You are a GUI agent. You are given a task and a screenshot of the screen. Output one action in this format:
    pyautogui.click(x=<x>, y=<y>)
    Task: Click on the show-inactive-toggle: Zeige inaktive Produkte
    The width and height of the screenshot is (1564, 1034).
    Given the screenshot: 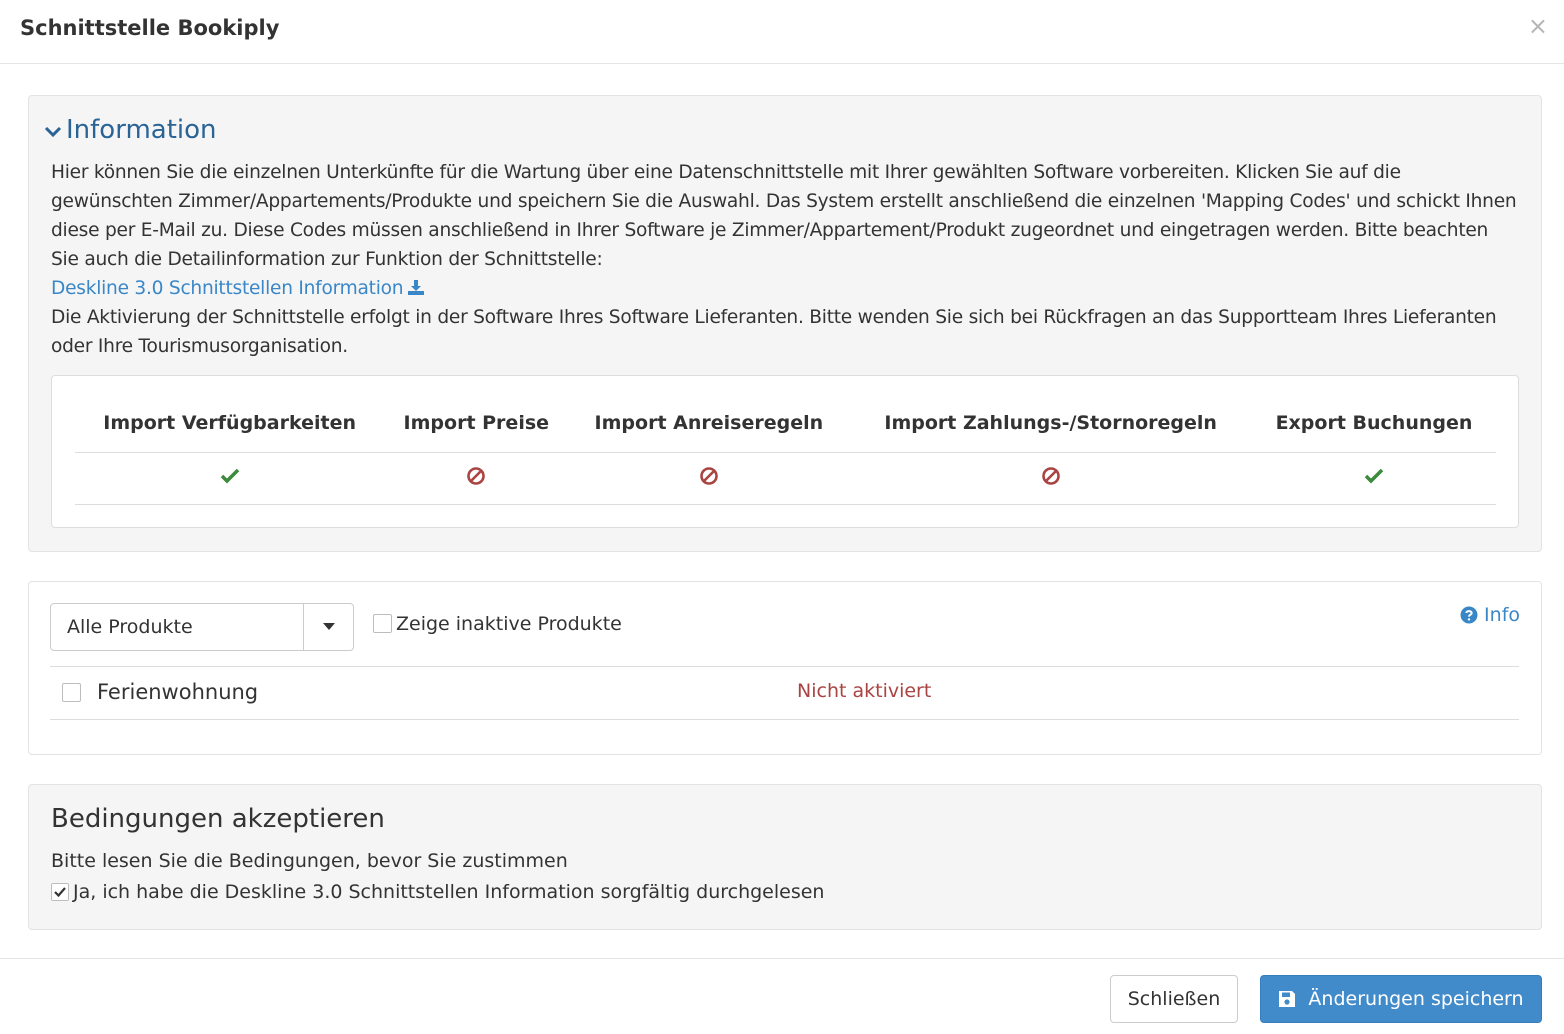 What is the action you would take?
    pyautogui.click(x=497, y=623)
    